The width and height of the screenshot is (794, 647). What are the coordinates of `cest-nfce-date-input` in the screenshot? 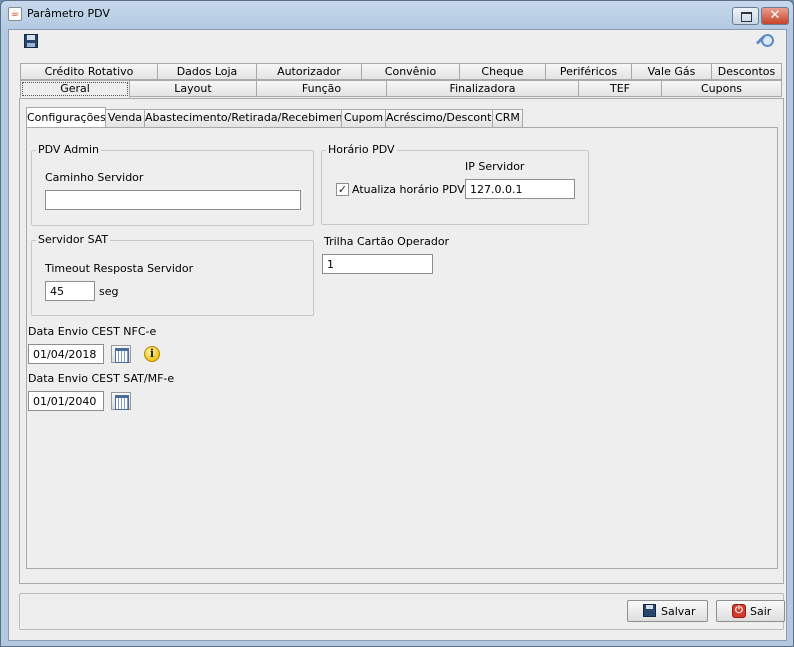 It's located at (66, 354).